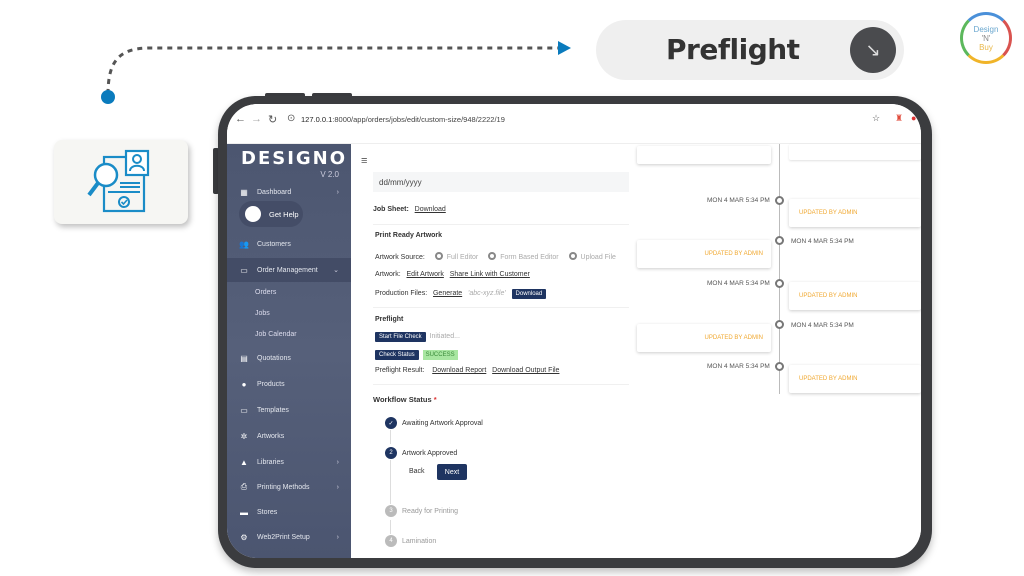 Image resolution: width=1024 pixels, height=576 pixels. What do you see at coordinates (244, 244) in the screenshot?
I see `customers-icon: 👥` at bounding box center [244, 244].